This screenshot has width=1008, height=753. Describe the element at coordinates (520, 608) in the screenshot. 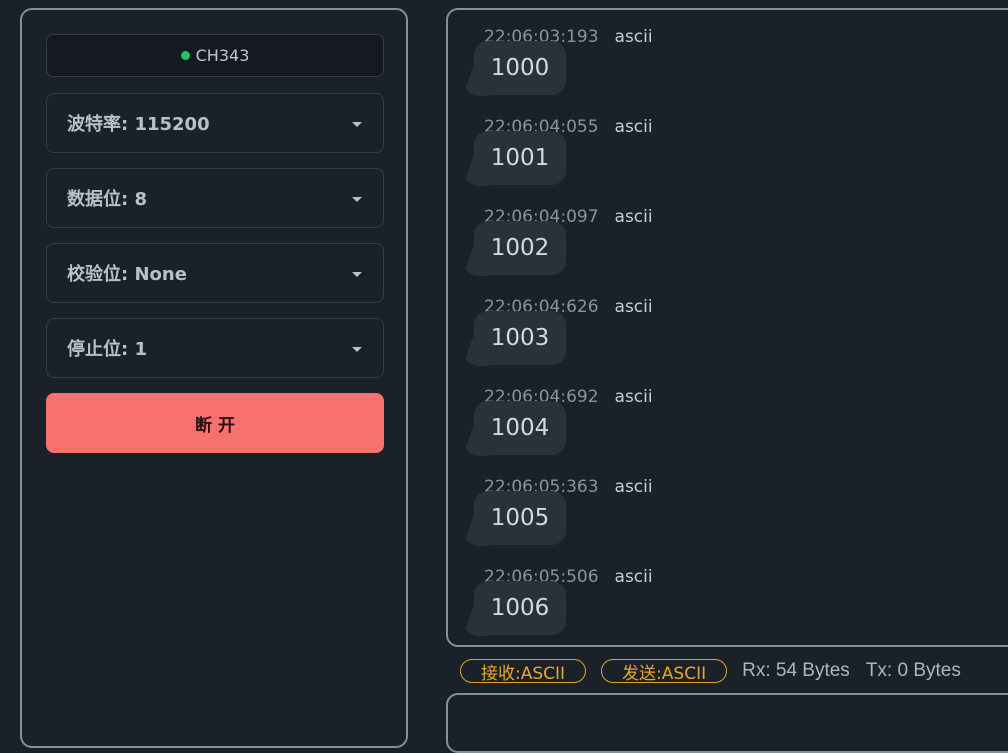

I see `message-bubble: 1006` at that location.